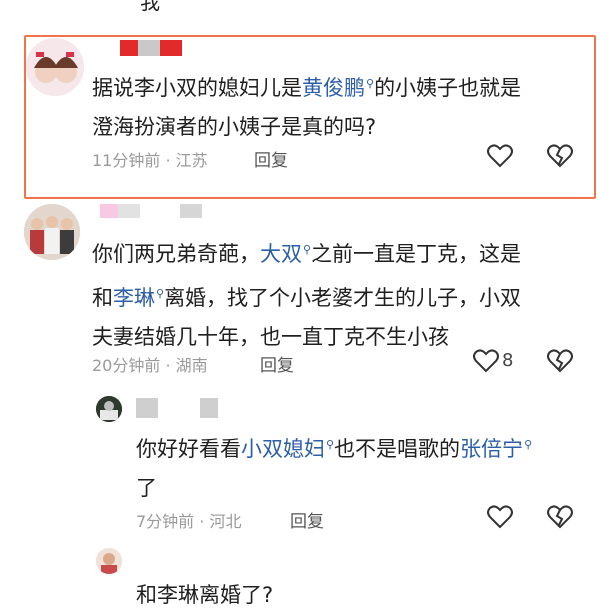 The width and height of the screenshot is (600, 615). What do you see at coordinates (150, 365) in the screenshot?
I see `comment-2-time-location: 20分钟前 · 湖南` at bounding box center [150, 365].